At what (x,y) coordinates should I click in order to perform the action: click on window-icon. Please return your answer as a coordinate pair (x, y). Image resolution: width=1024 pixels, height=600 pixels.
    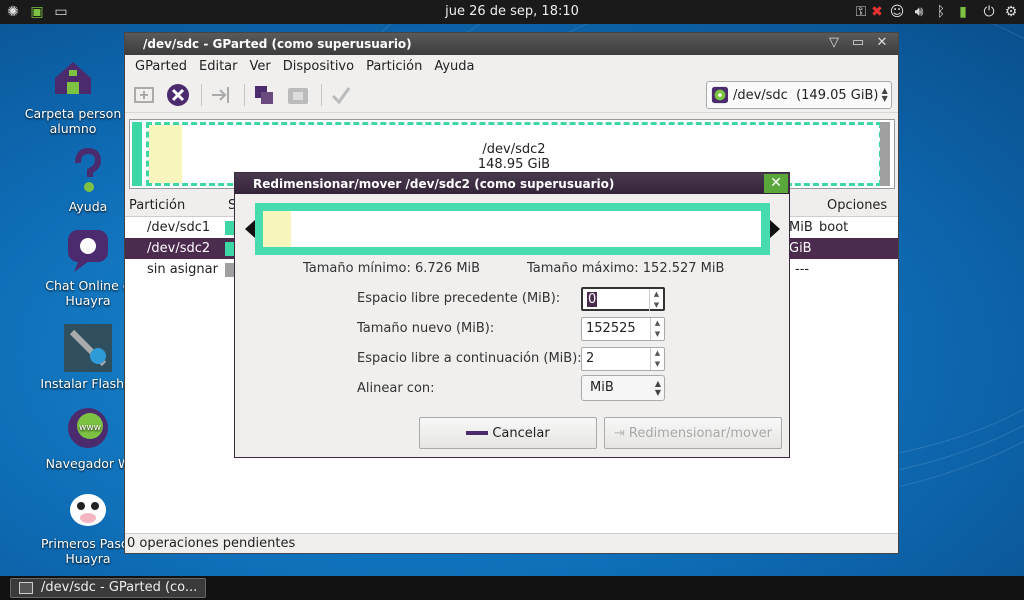
    Looking at the image, I should click on (26, 588).